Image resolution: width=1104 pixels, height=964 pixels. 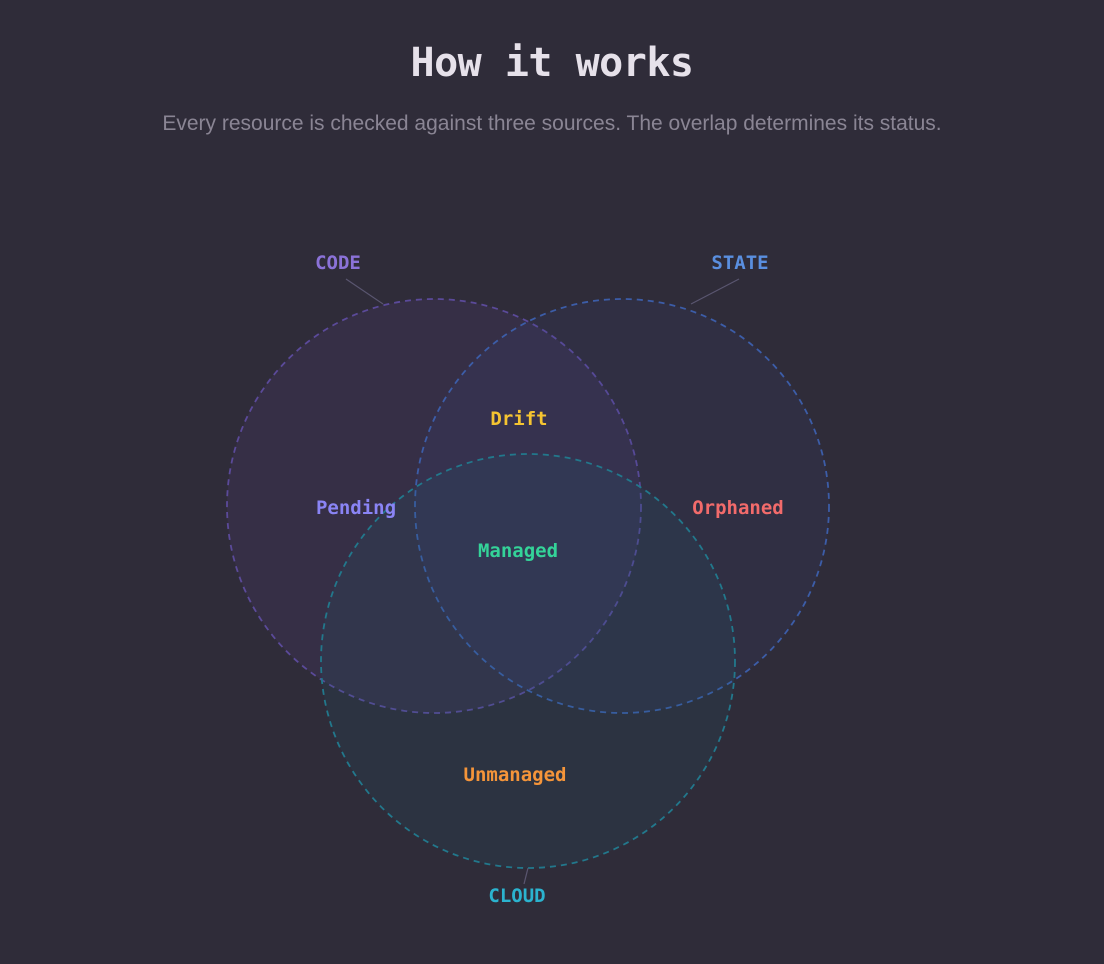 I want to click on orphaned-region-label: Orphaned, so click(x=738, y=508).